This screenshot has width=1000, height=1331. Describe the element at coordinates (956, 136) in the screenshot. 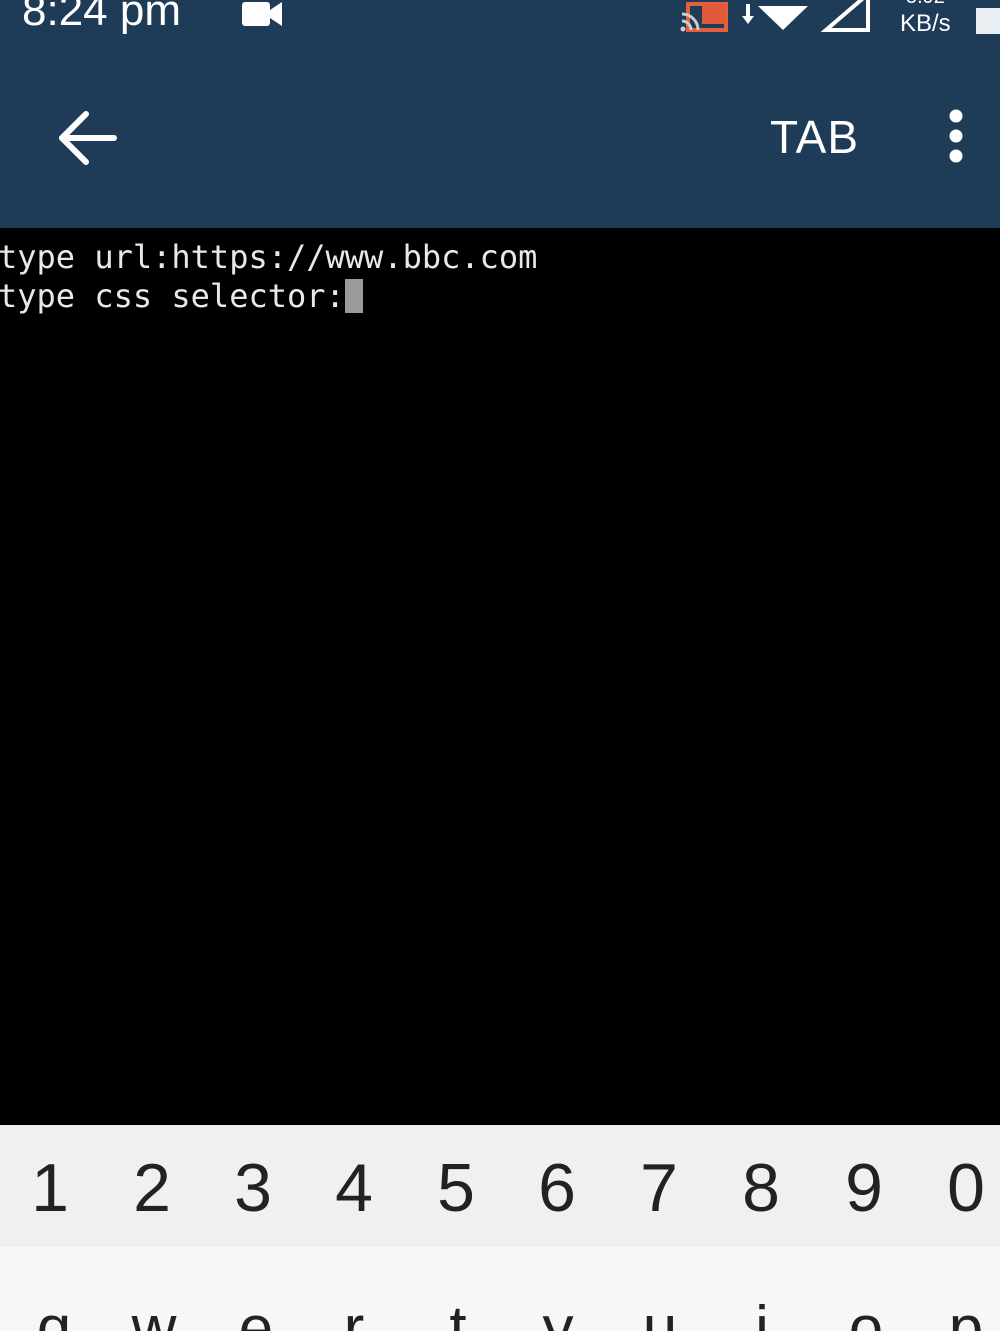

I see `more-vertical-icon` at that location.